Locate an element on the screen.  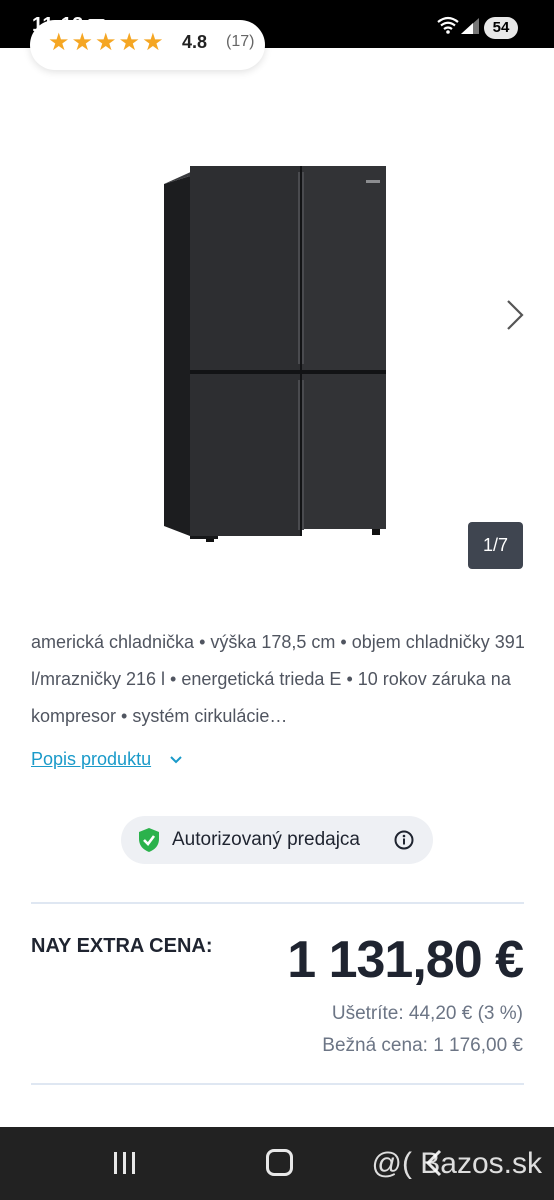
price-label: NAY EXTRA CENA: is located at coordinates (122, 946).